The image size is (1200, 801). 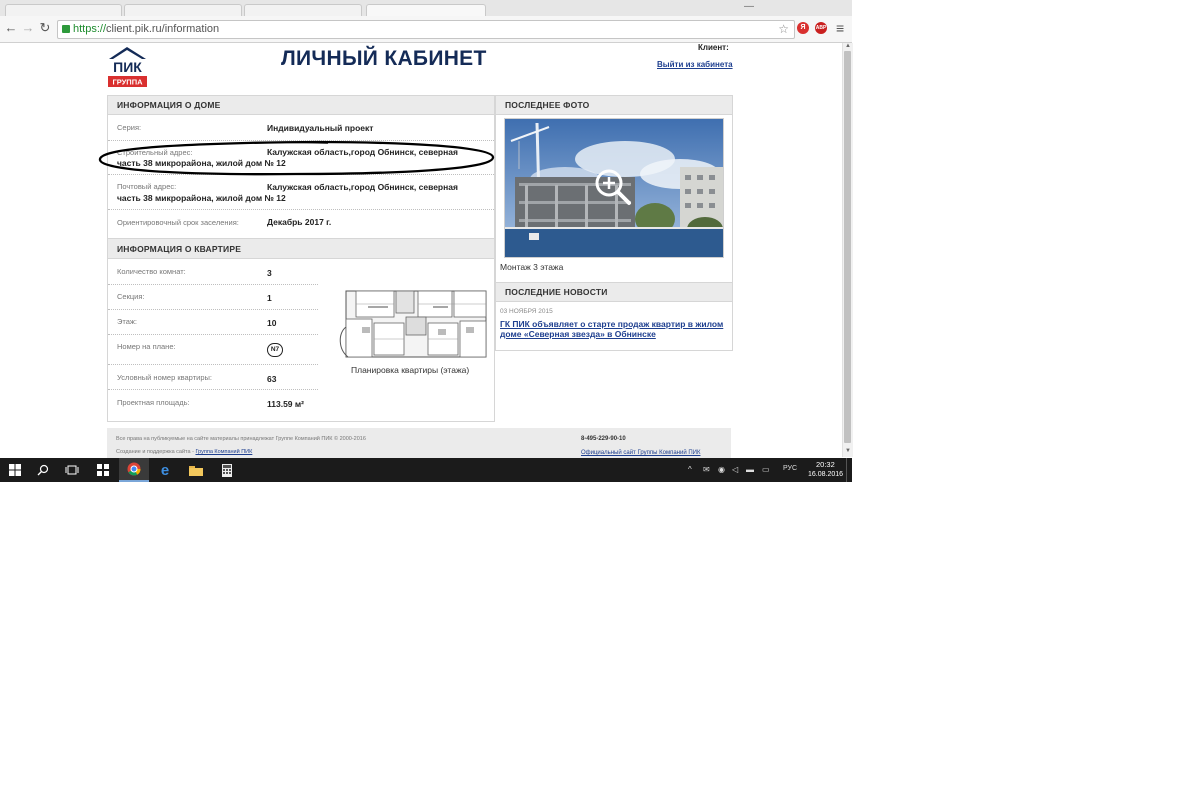 What do you see at coordinates (848, 451) in the screenshot?
I see `scroll-down-icon: ▼` at bounding box center [848, 451].